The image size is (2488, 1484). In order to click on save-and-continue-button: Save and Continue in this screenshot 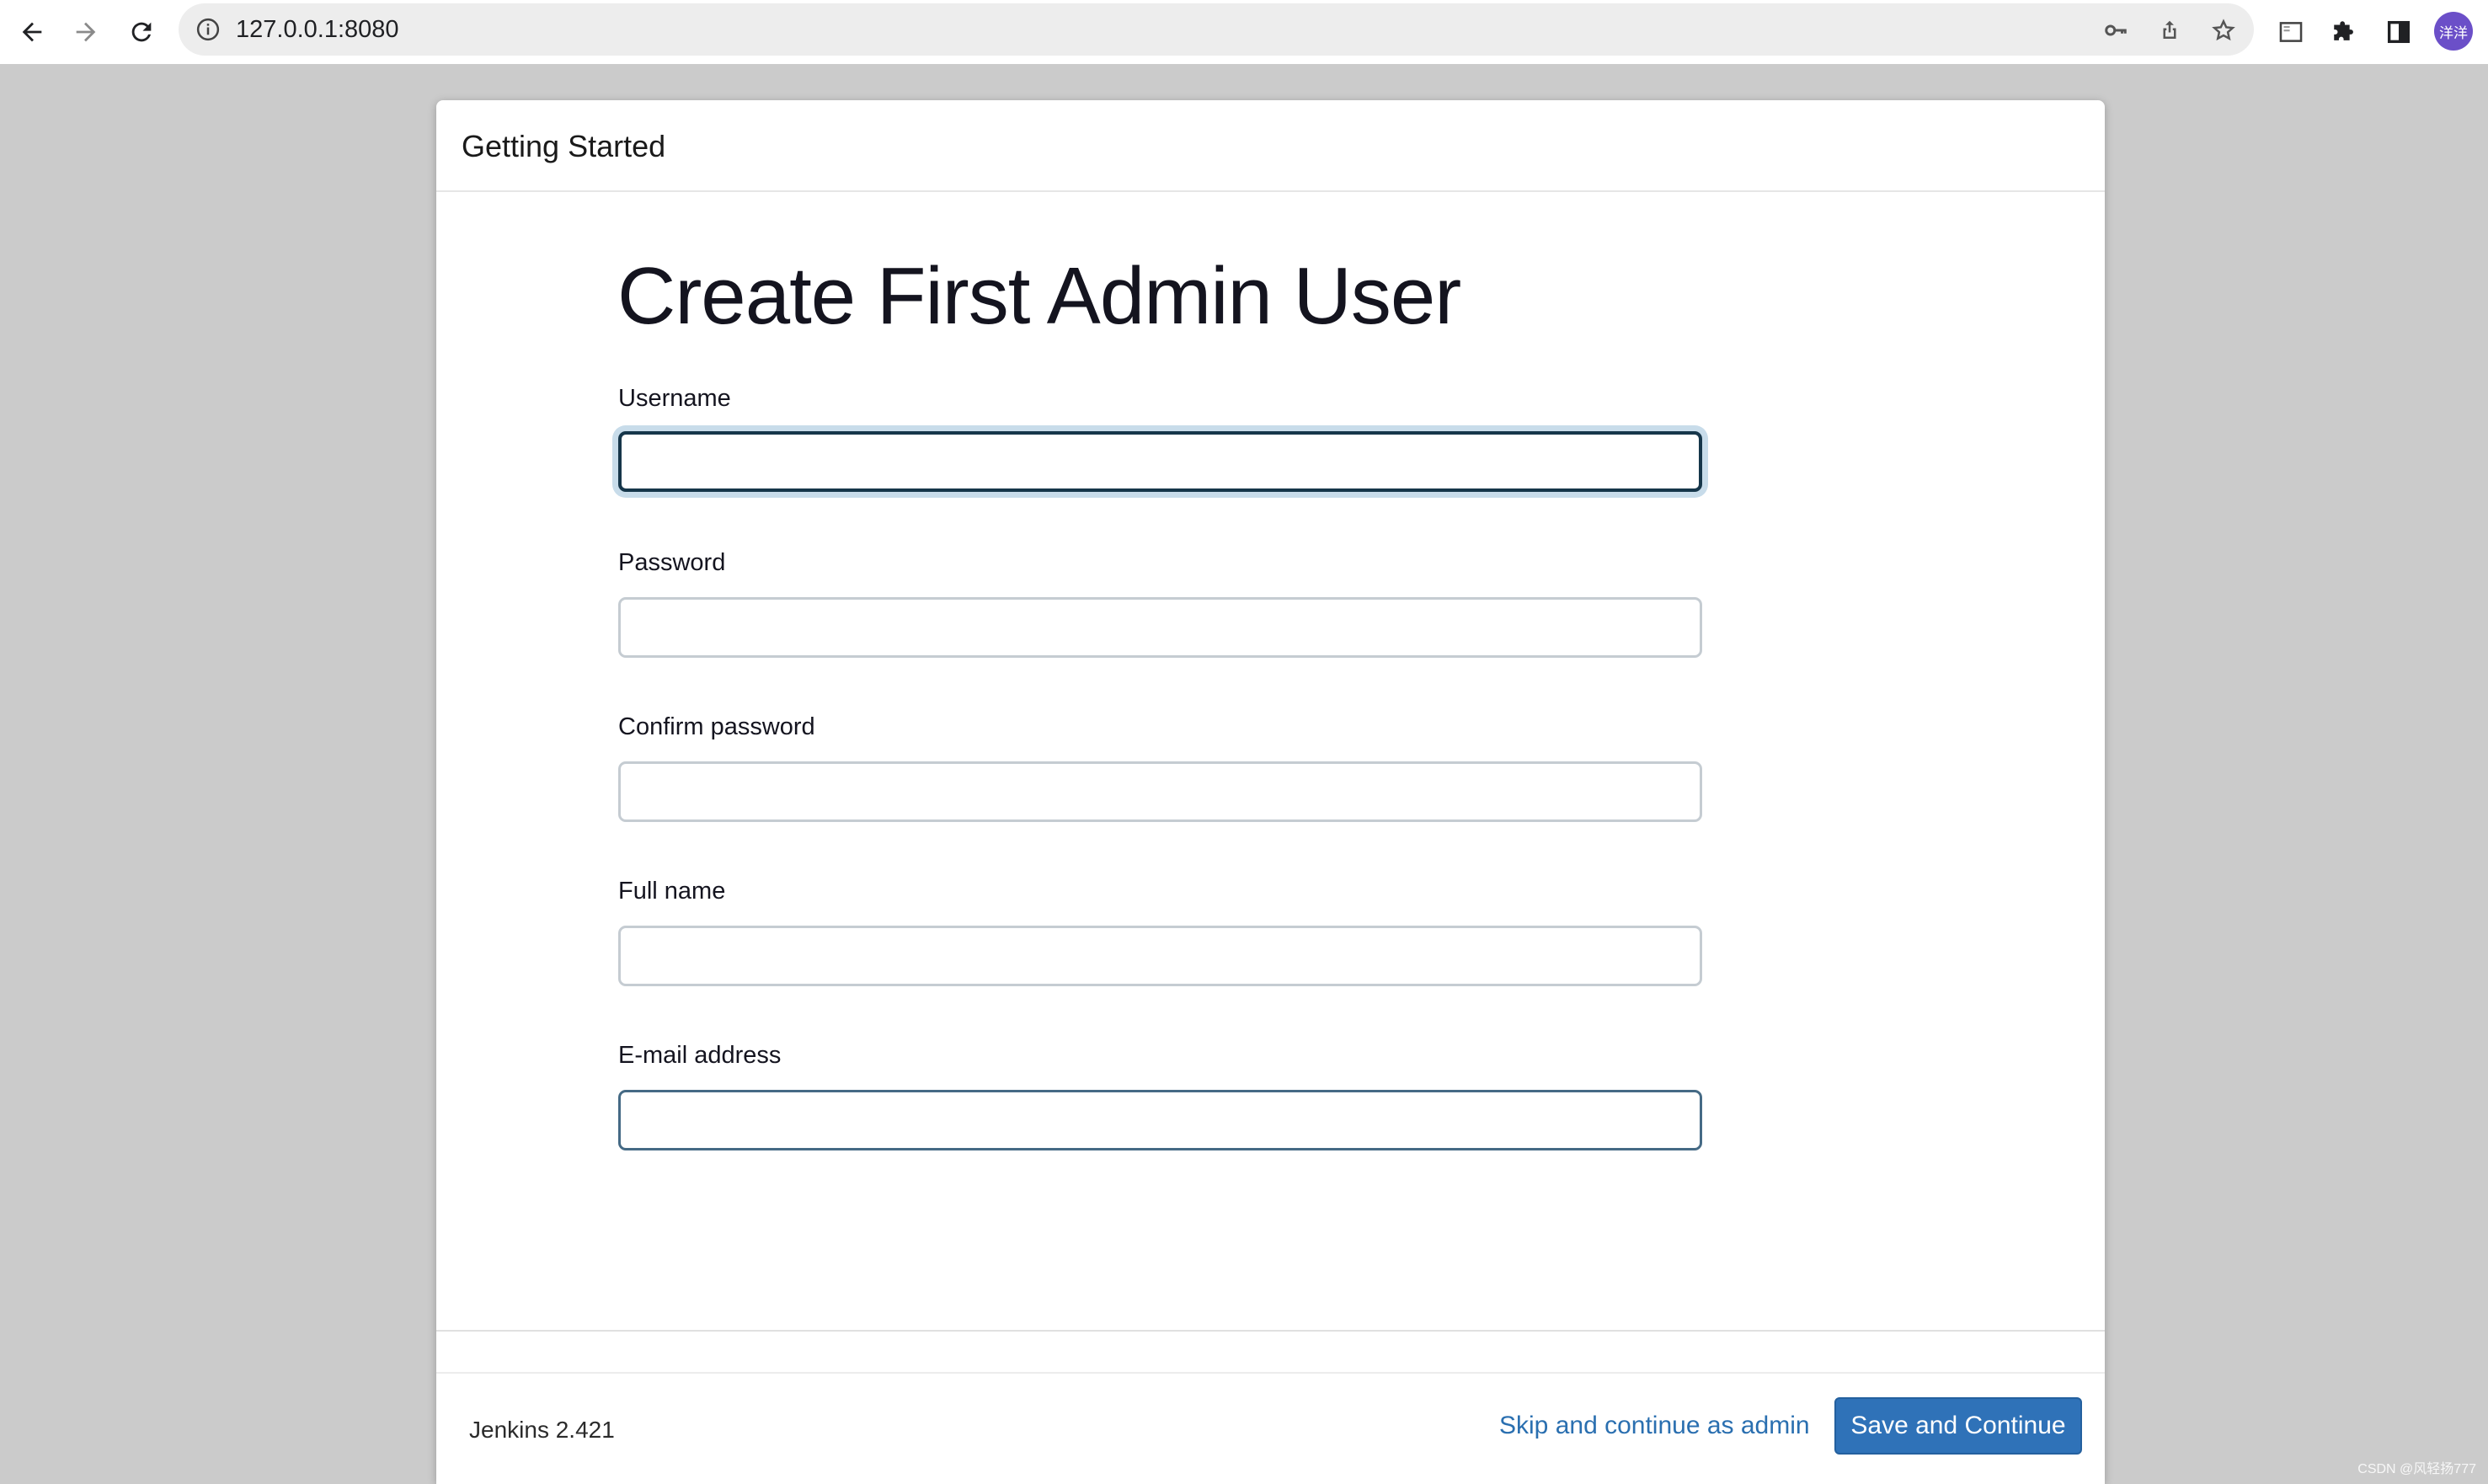, I will do `click(1958, 1426)`.